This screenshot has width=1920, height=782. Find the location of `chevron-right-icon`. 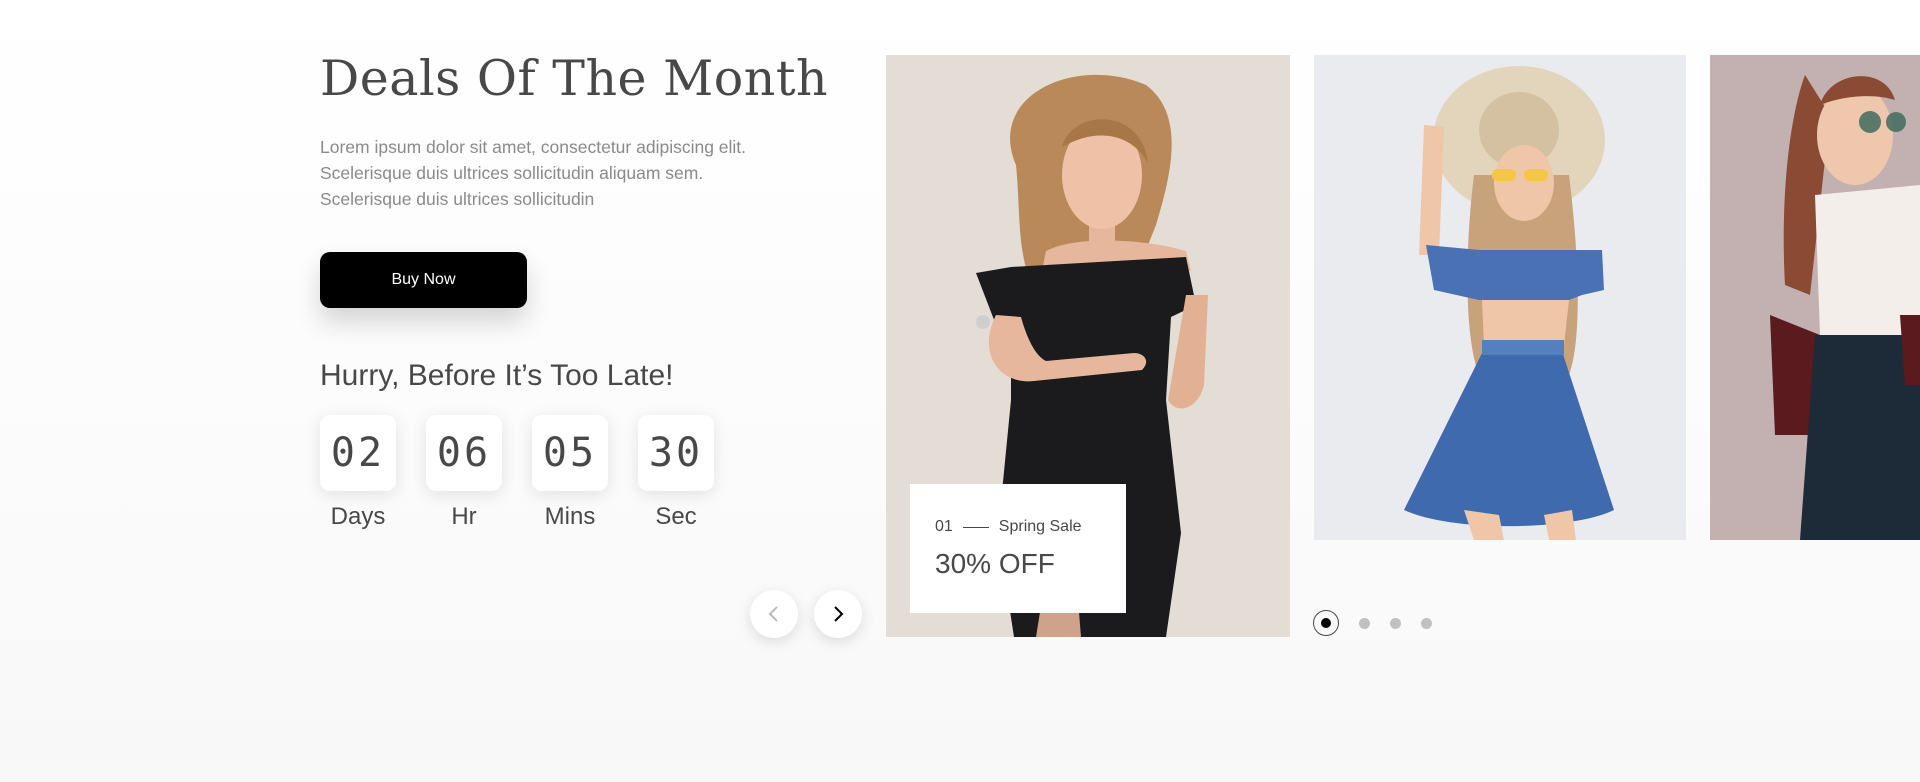

chevron-right-icon is located at coordinates (839, 614).